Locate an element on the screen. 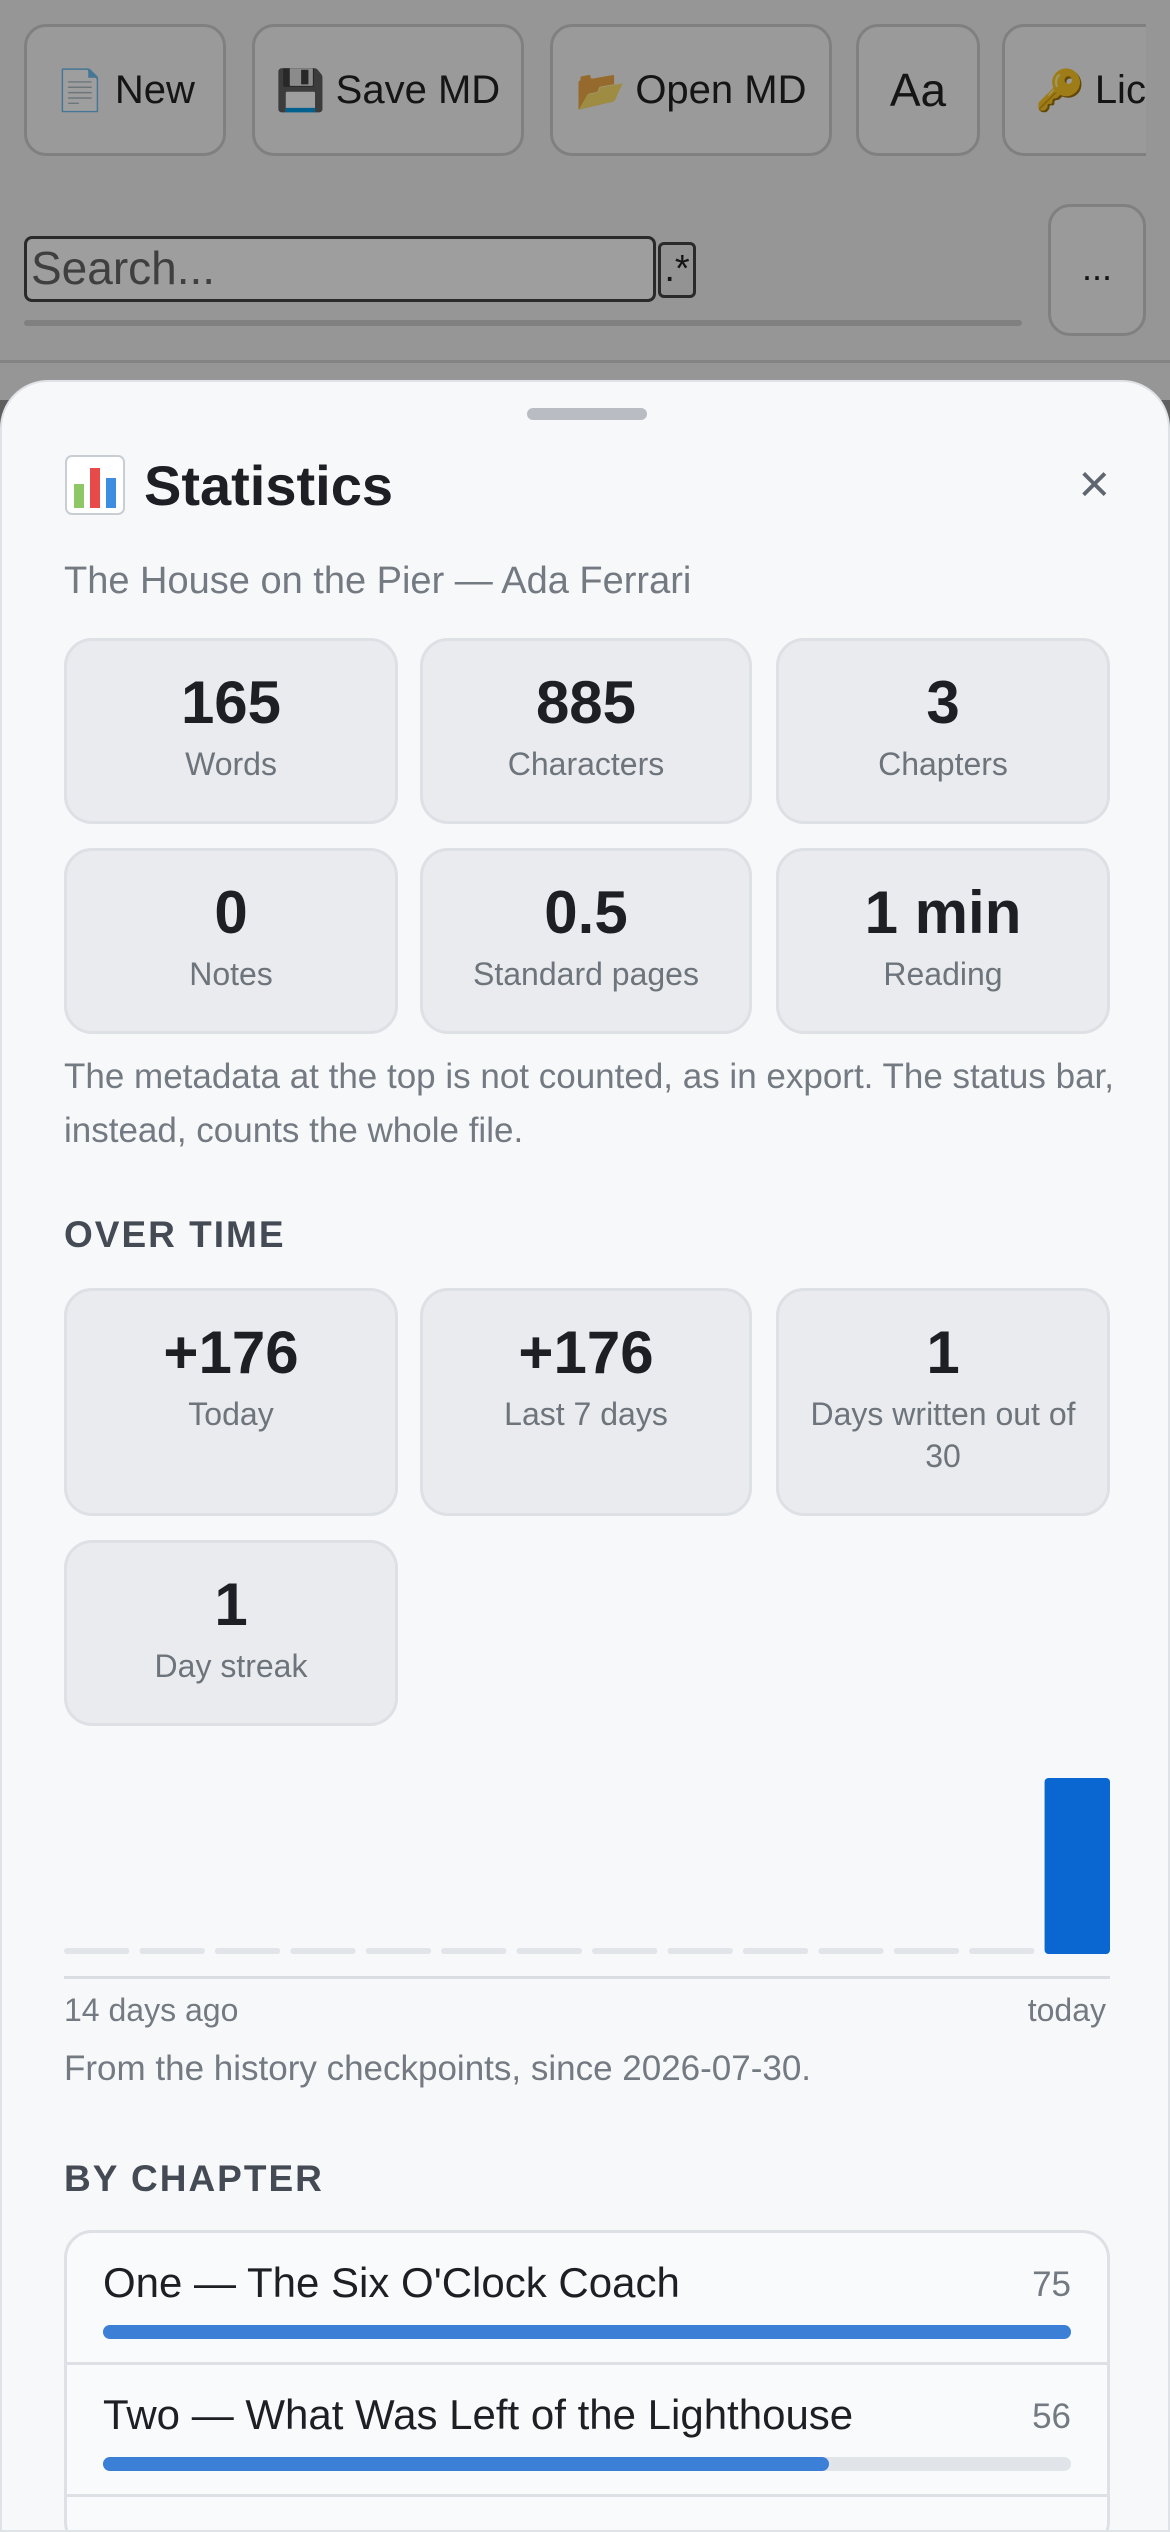  stat-label: Today is located at coordinates (231, 1414).